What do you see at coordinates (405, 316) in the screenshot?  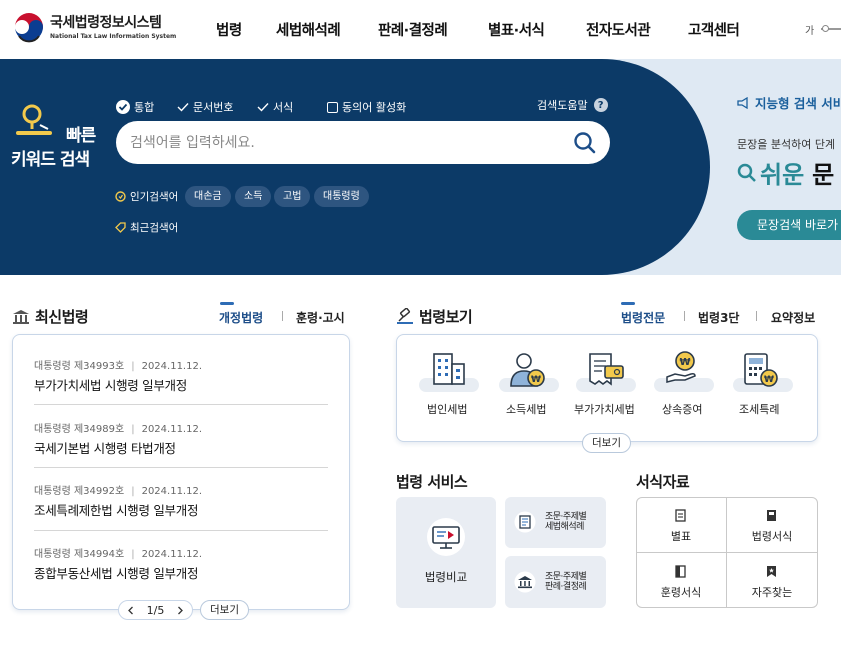 I see `gavel-icon` at bounding box center [405, 316].